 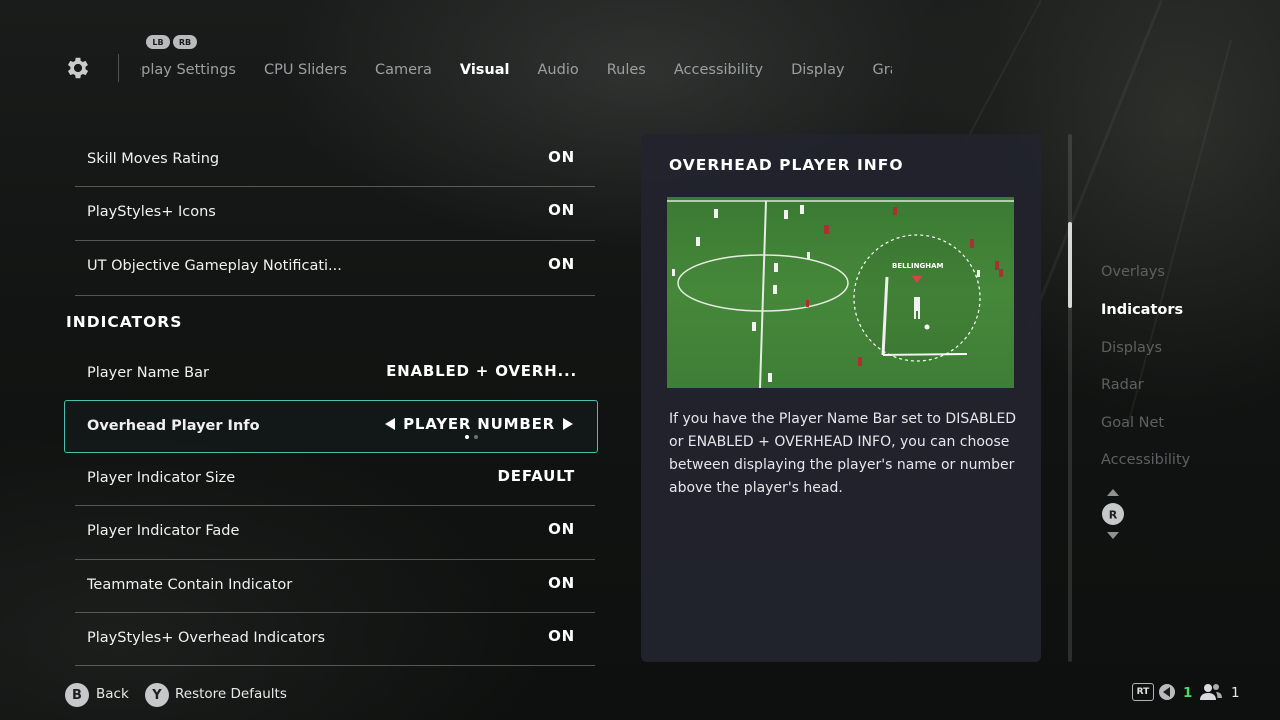 What do you see at coordinates (118, 68) in the screenshot?
I see `nav-divider` at bounding box center [118, 68].